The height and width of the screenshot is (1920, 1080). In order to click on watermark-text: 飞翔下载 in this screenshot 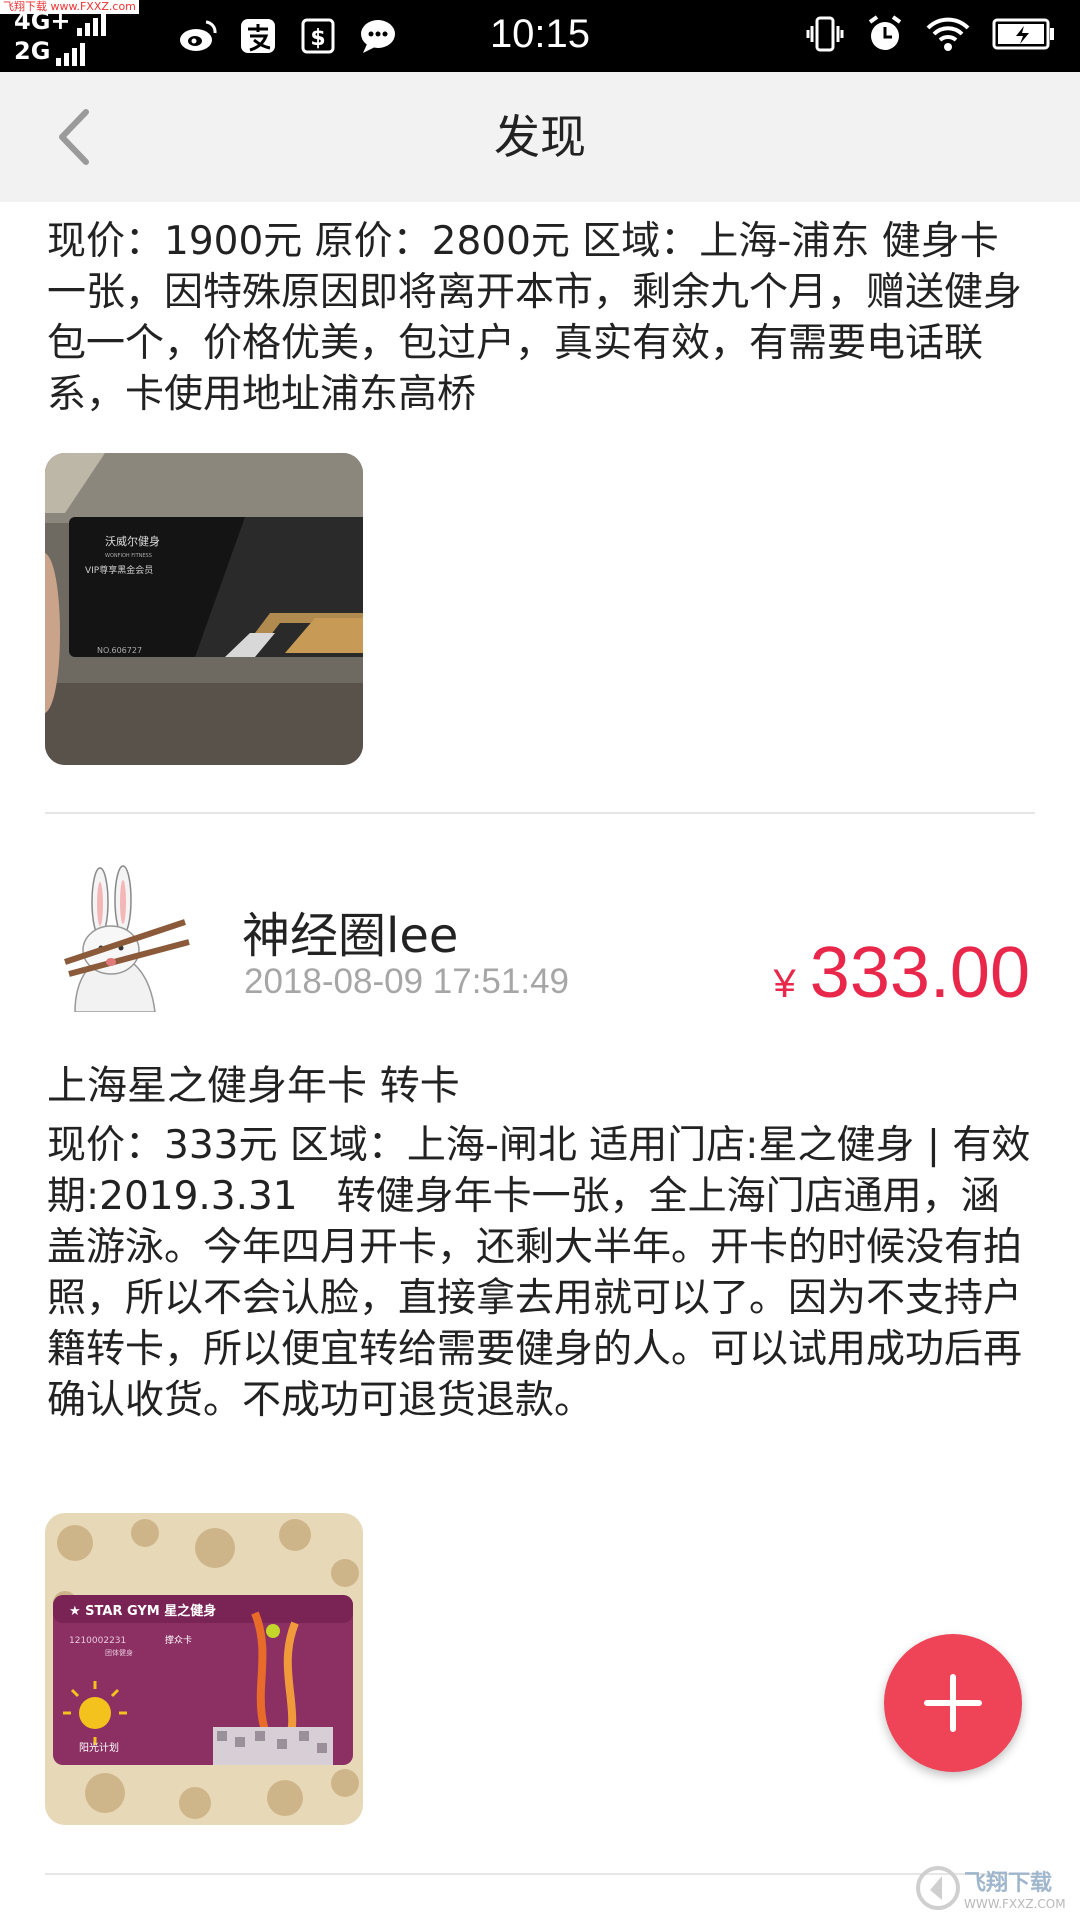, I will do `click(1008, 1883)`.